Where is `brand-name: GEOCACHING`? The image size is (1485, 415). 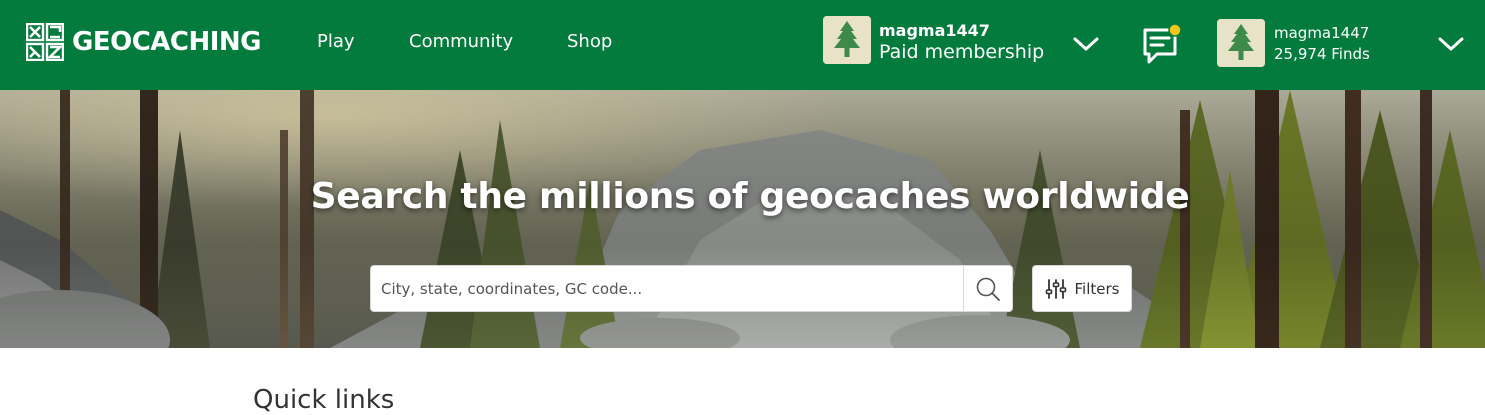 brand-name: GEOCACHING is located at coordinates (167, 42).